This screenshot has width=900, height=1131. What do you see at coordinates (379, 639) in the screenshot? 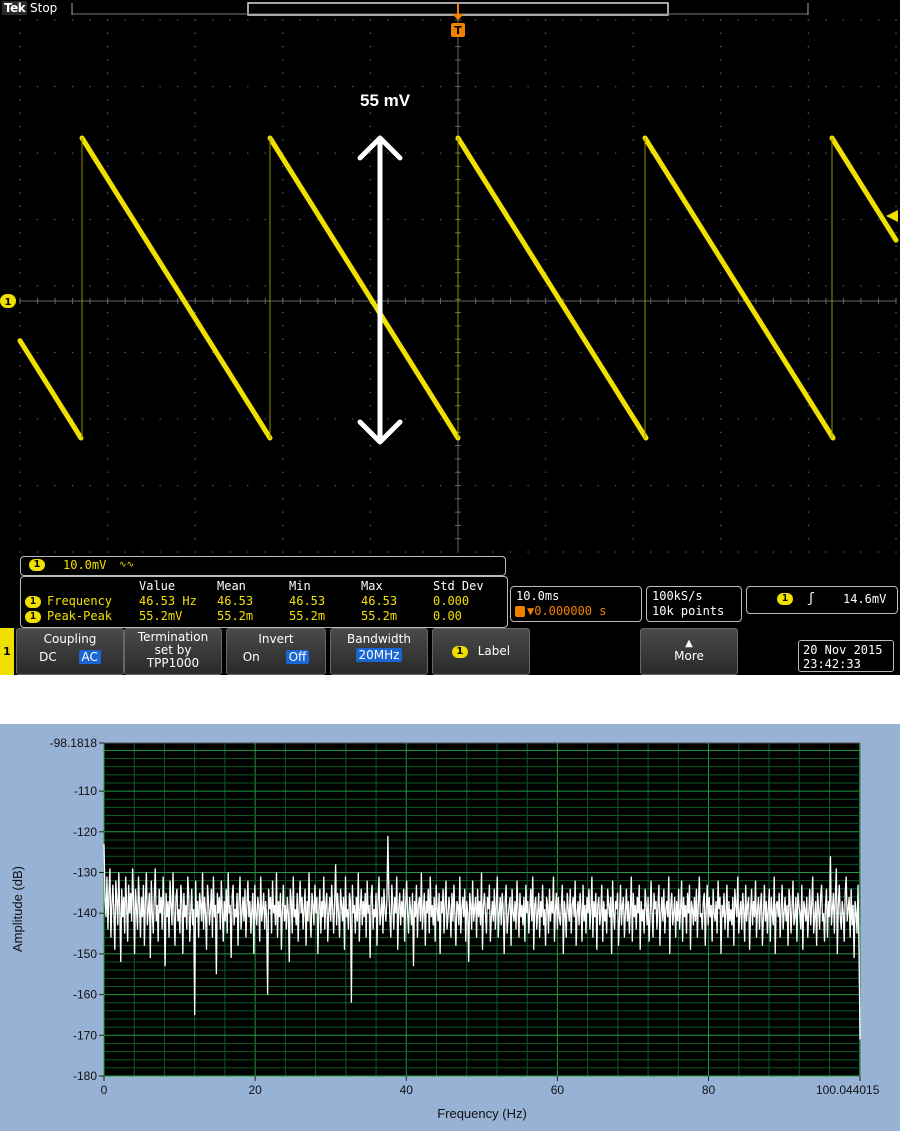
I see `bandwidth-label: Bandwidth` at bounding box center [379, 639].